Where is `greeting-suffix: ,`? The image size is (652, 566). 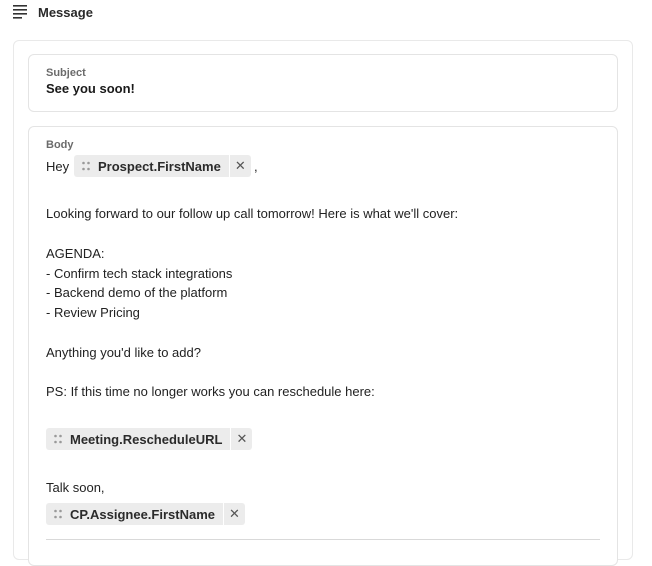
greeting-suffix: , is located at coordinates (256, 166).